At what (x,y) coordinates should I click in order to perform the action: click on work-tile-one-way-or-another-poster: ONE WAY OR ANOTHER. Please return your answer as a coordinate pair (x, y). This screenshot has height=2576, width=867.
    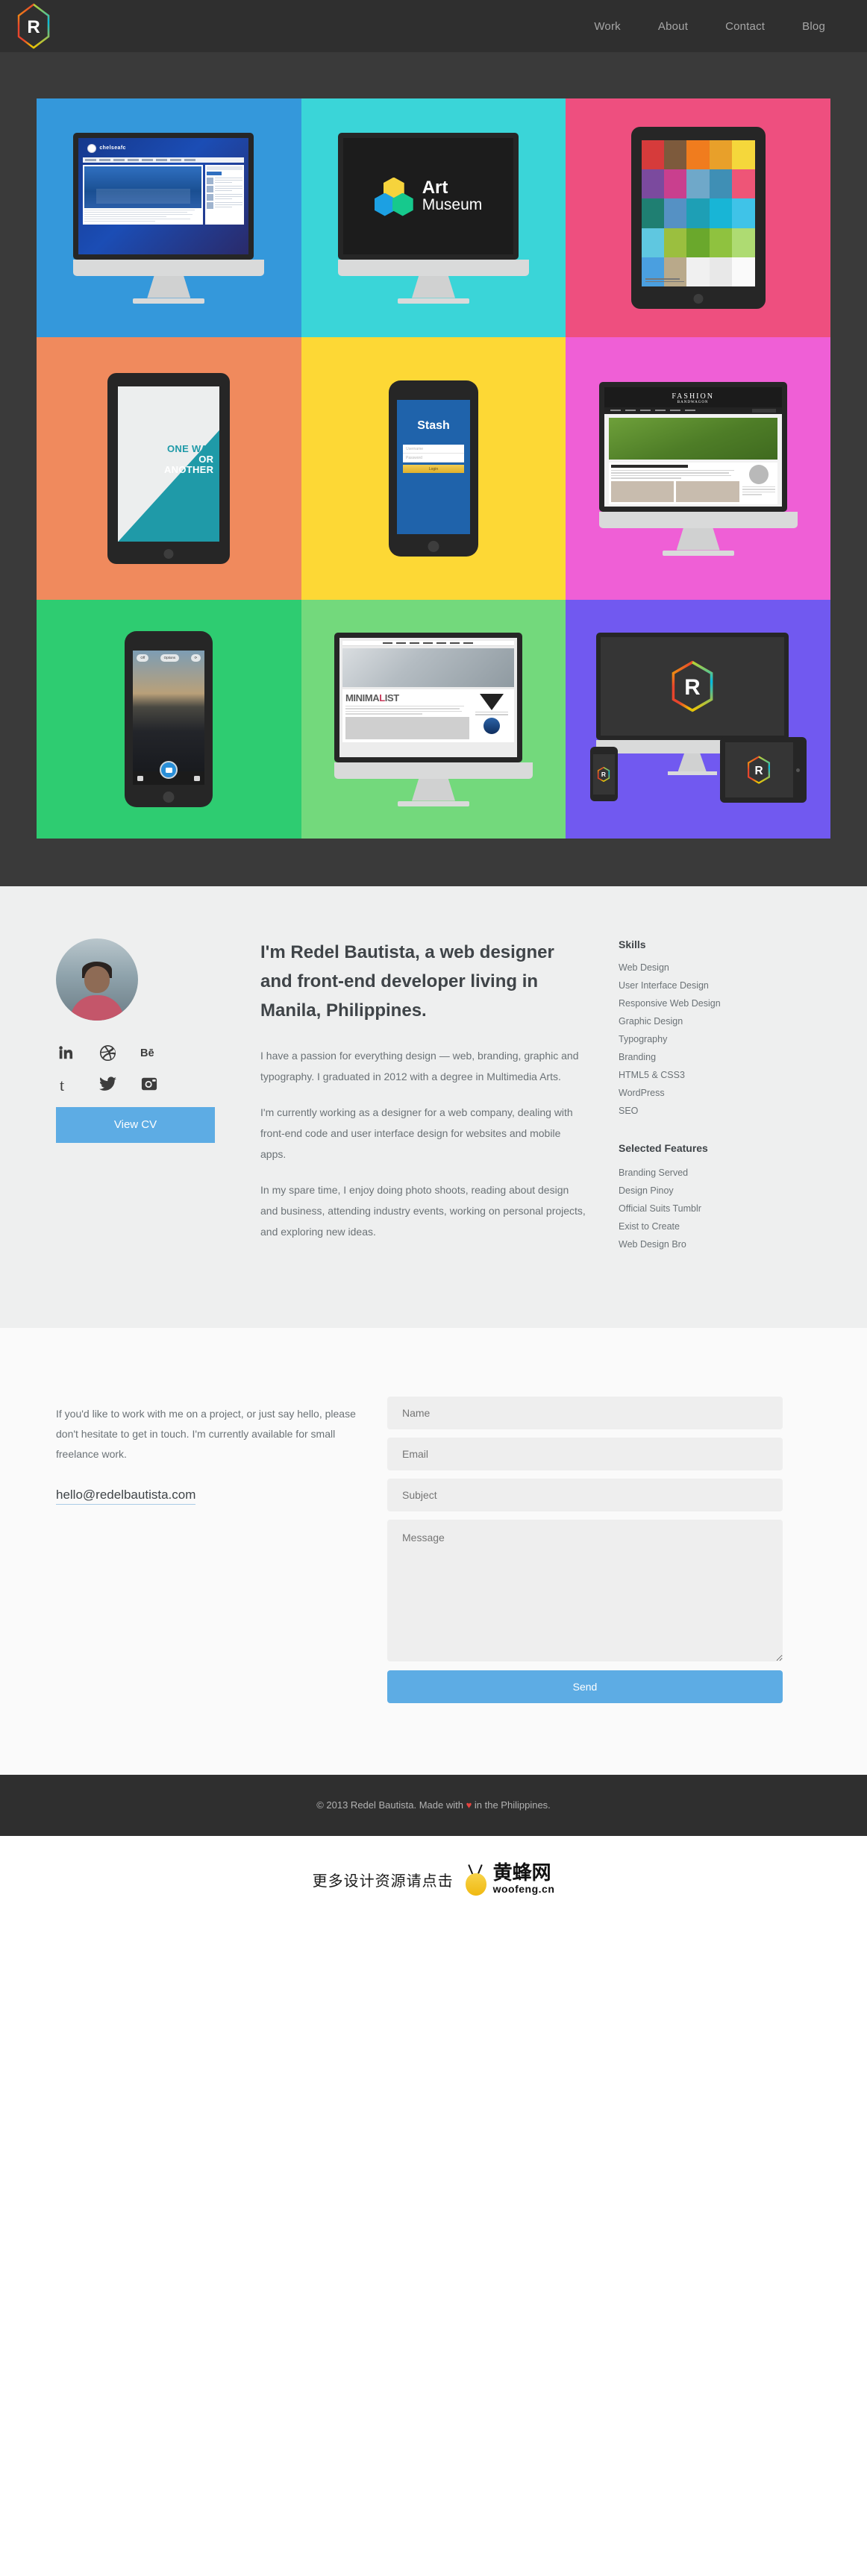
    Looking at the image, I should click on (169, 468).